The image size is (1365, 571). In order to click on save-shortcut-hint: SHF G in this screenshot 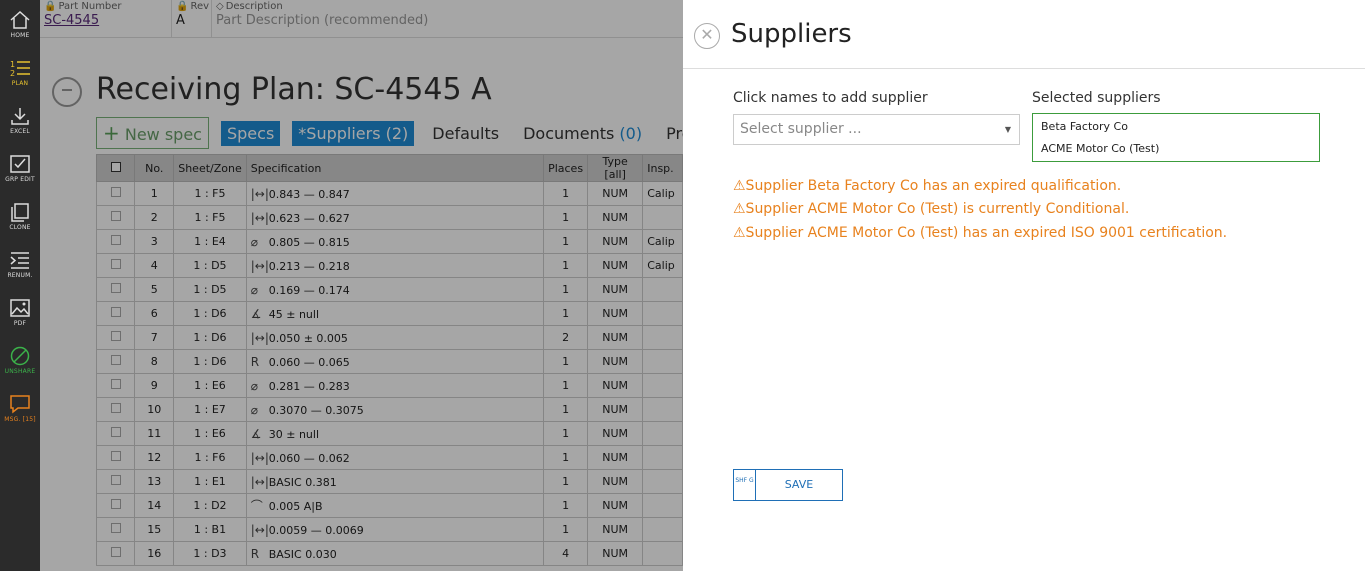, I will do `click(745, 485)`.